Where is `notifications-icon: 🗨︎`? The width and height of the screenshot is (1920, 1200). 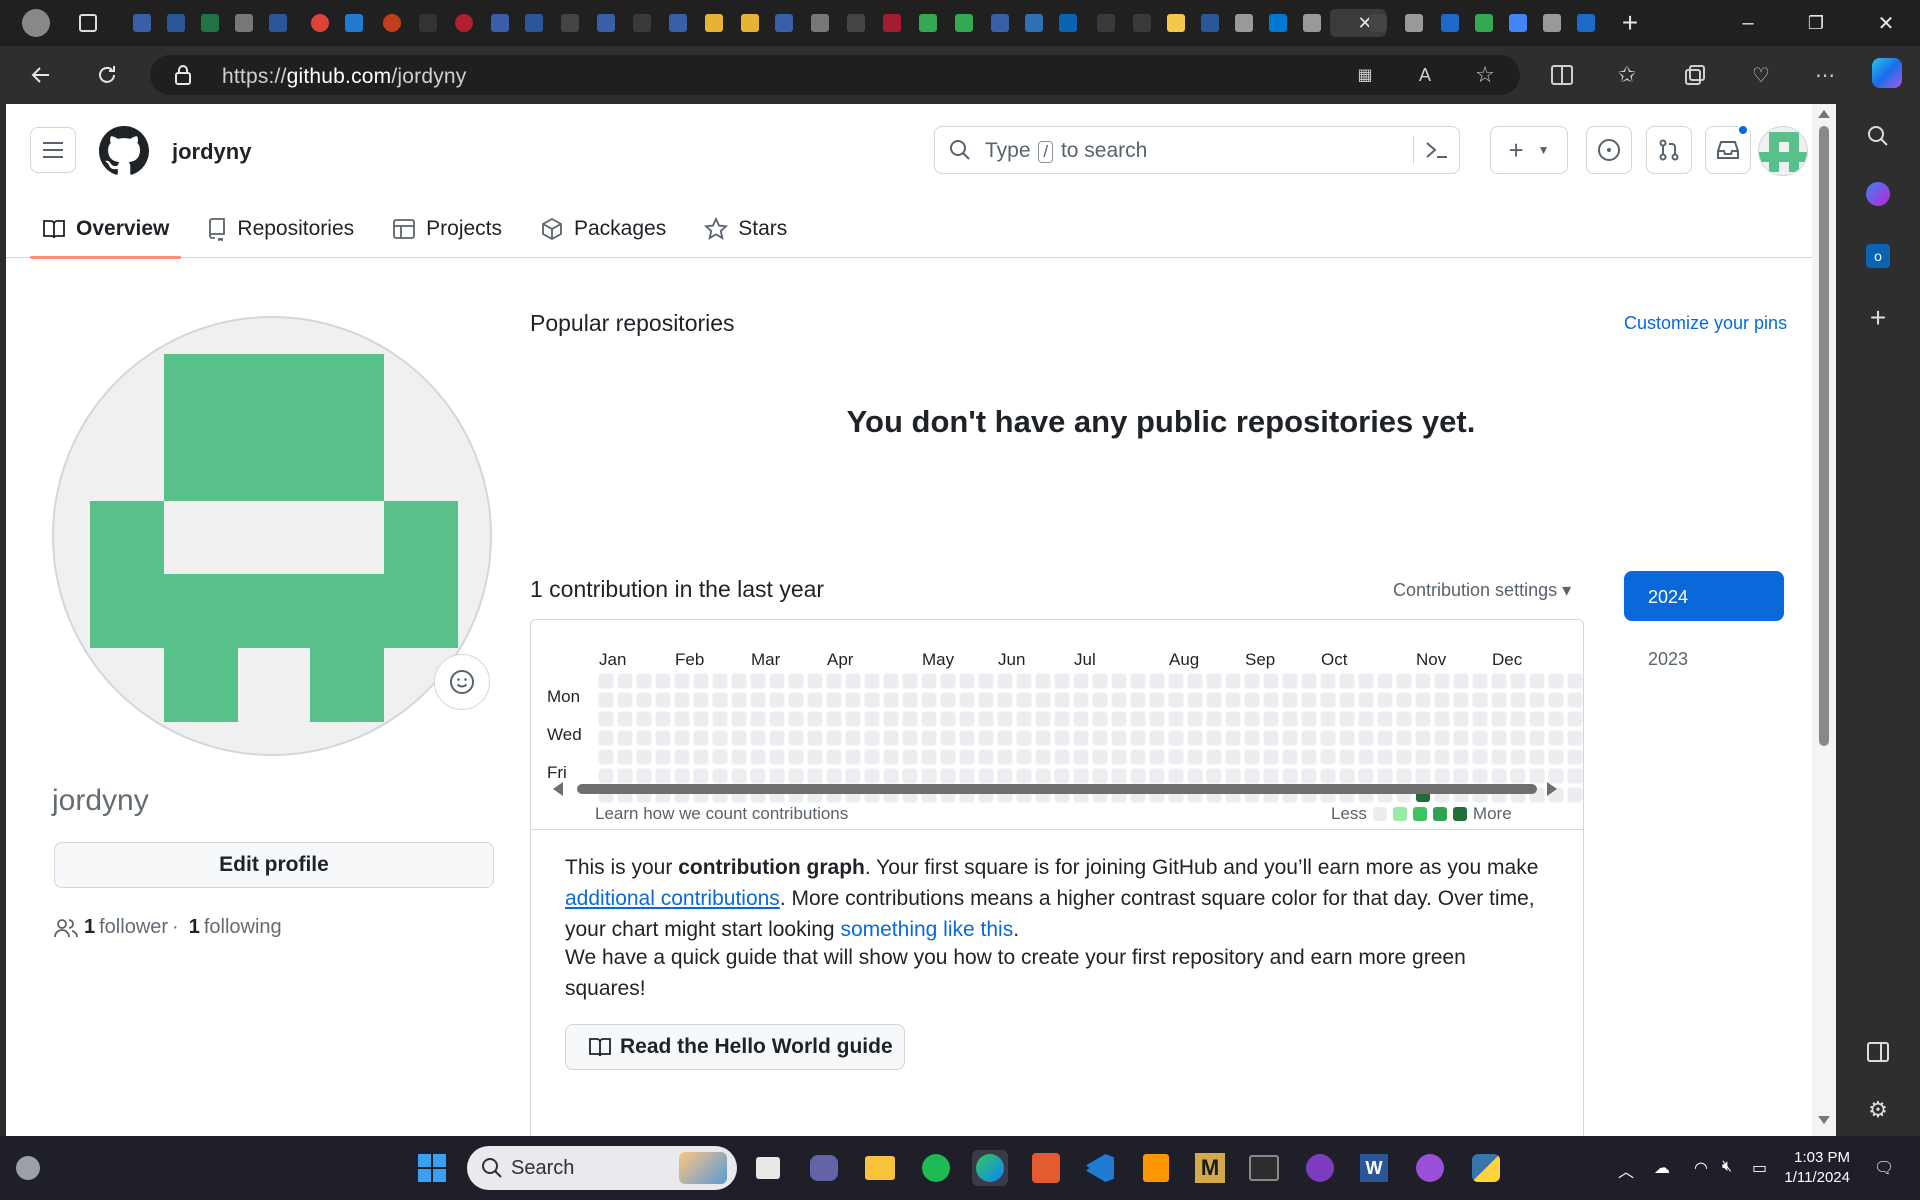
notifications-icon: 🗨︎ is located at coordinates (1884, 1168).